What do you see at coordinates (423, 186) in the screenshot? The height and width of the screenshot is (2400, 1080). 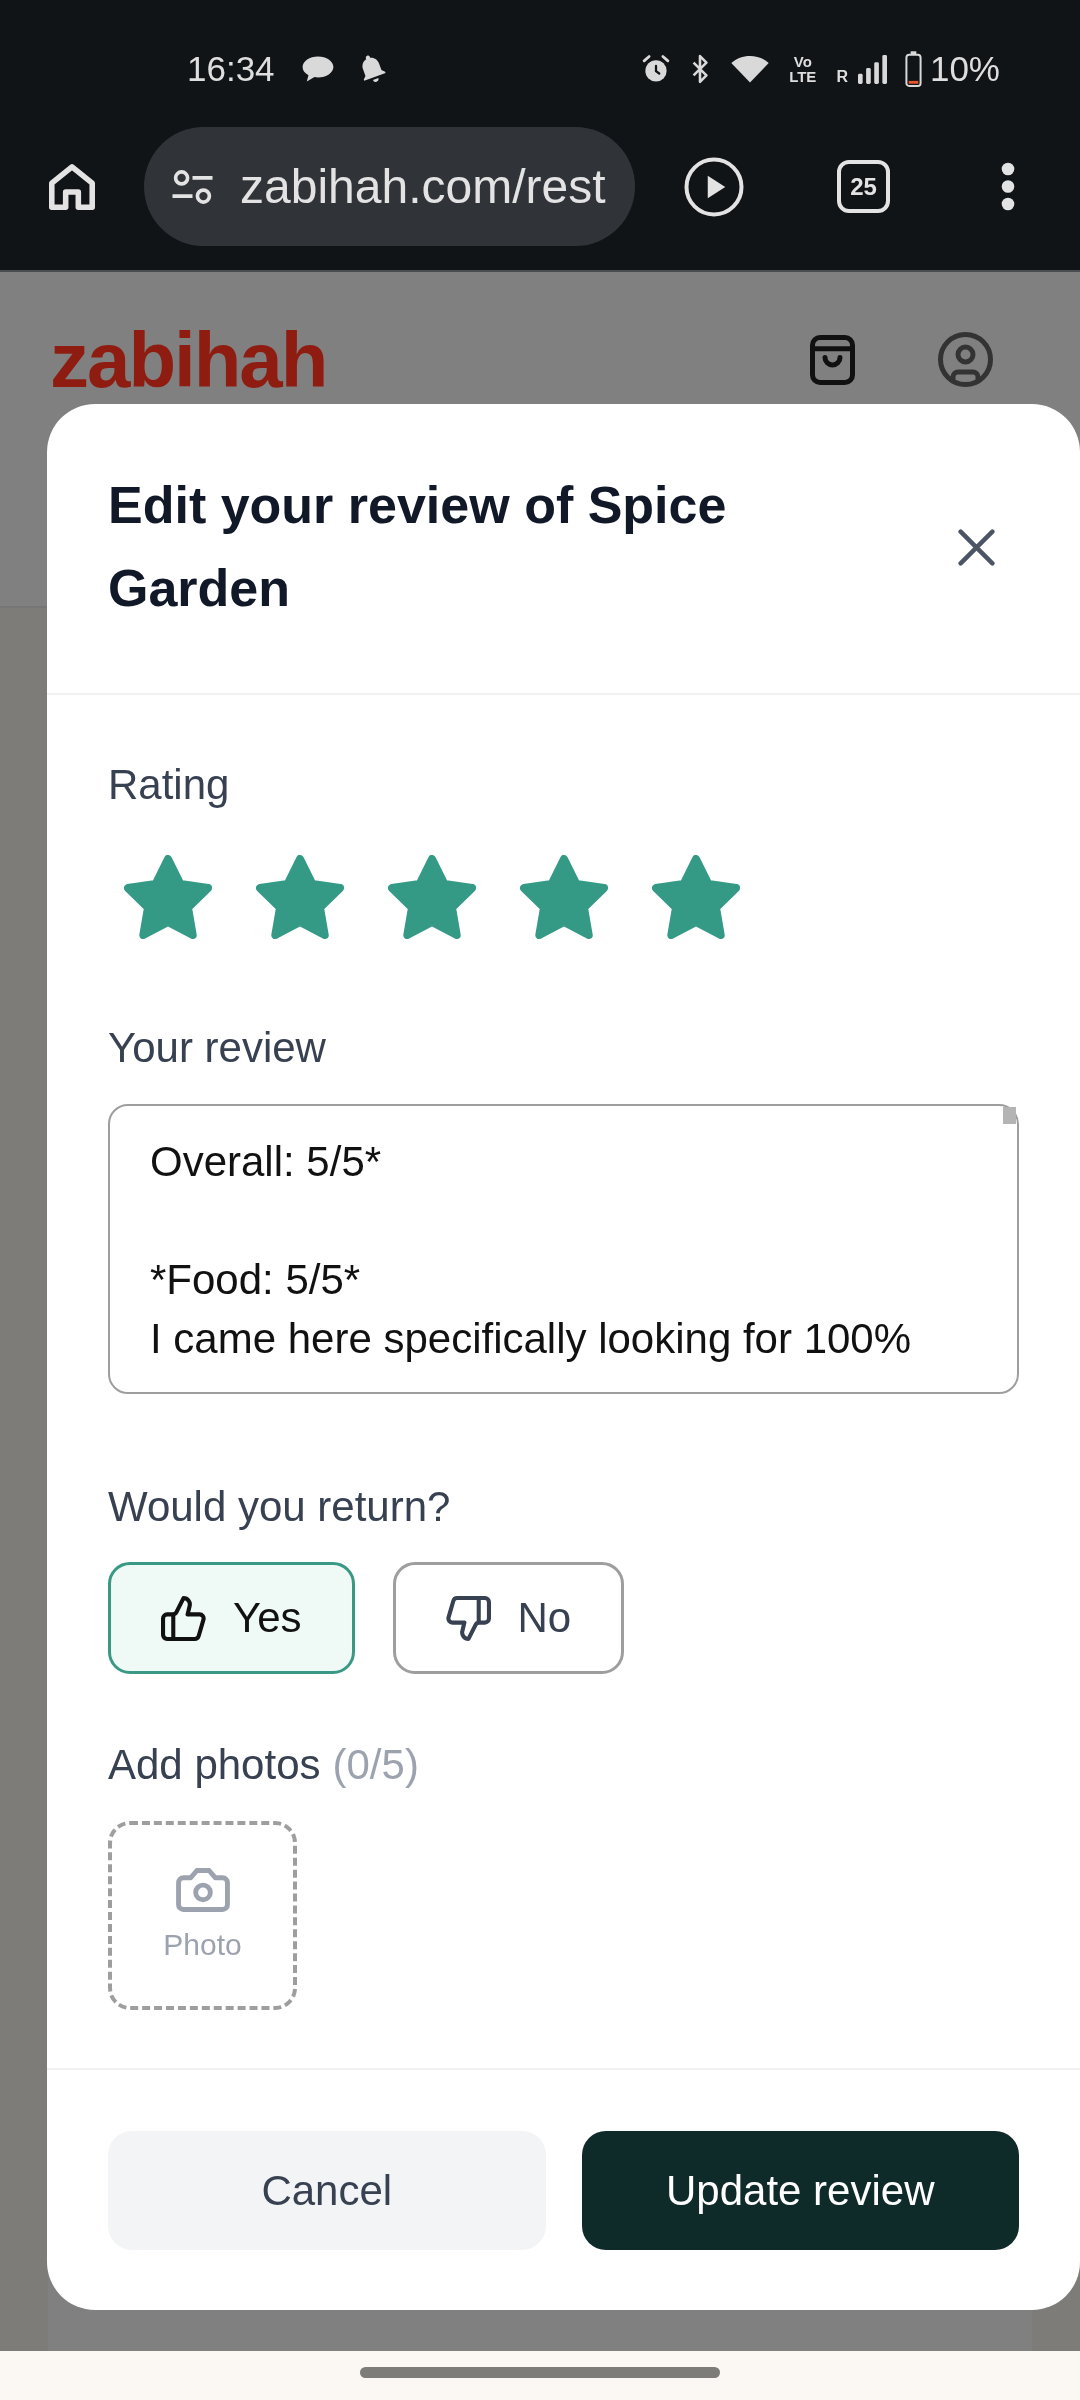 I see `url-text: zabihah.com/rest` at bounding box center [423, 186].